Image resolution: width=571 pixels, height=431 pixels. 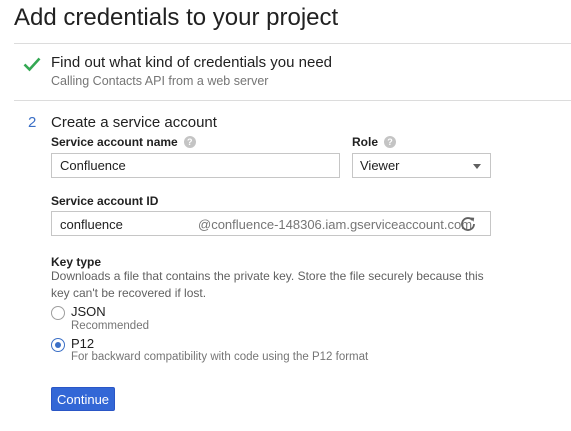 I want to click on role-label-text: Role, so click(x=365, y=142).